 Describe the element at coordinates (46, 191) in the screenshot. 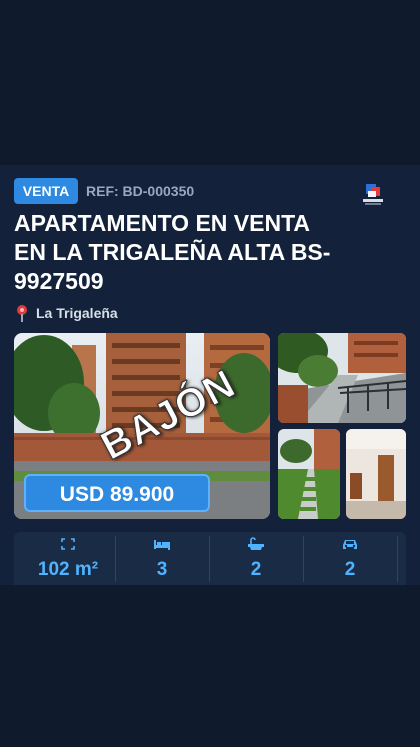

I see `sale-type-badge: VENTA` at that location.